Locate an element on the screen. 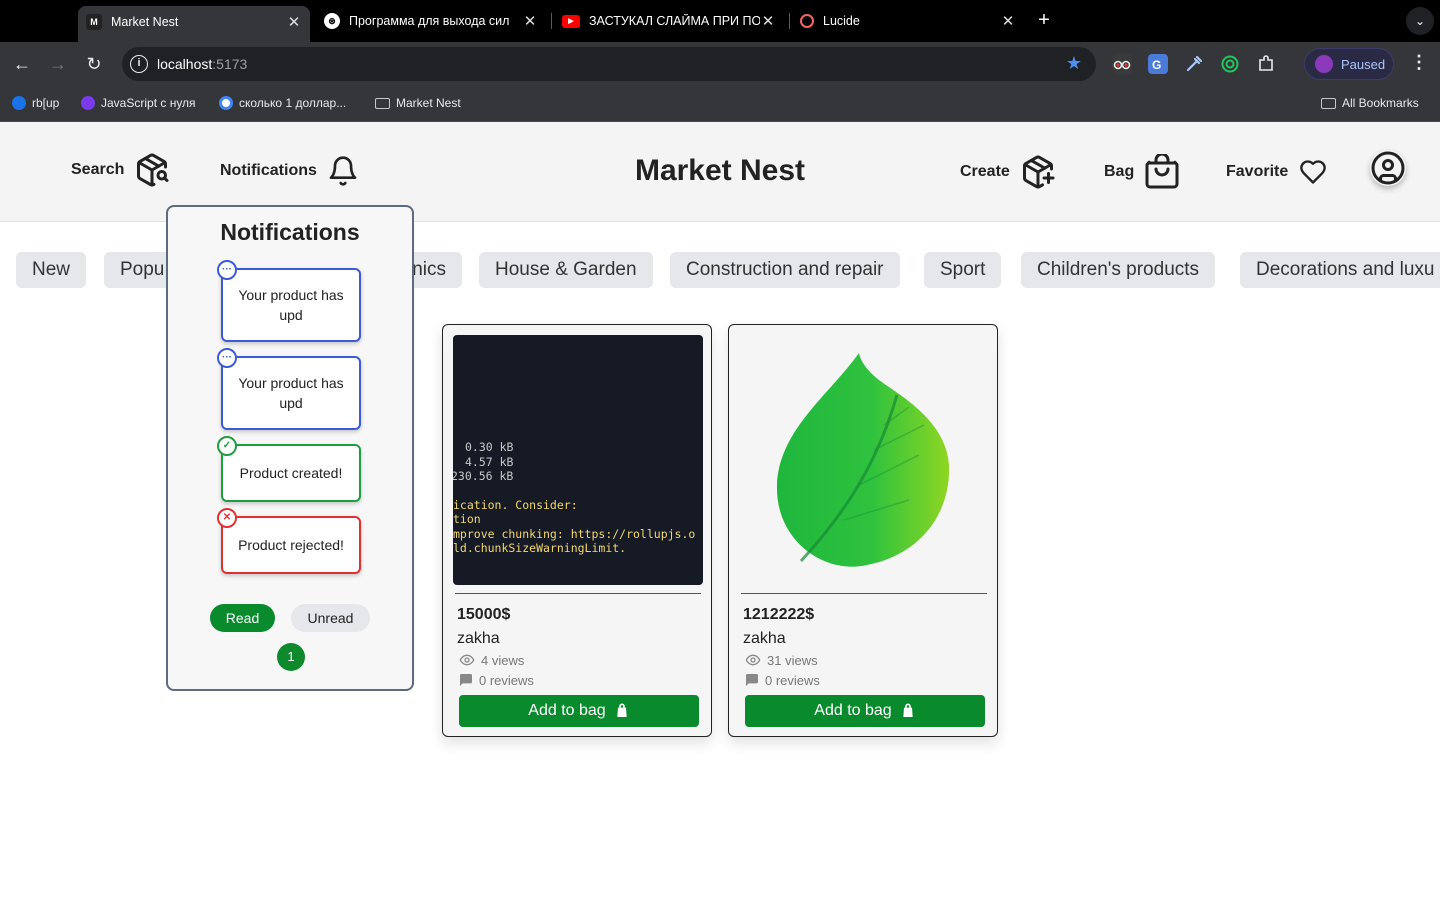  bookmark-label: JavaScript с нуля is located at coordinates (148, 103).